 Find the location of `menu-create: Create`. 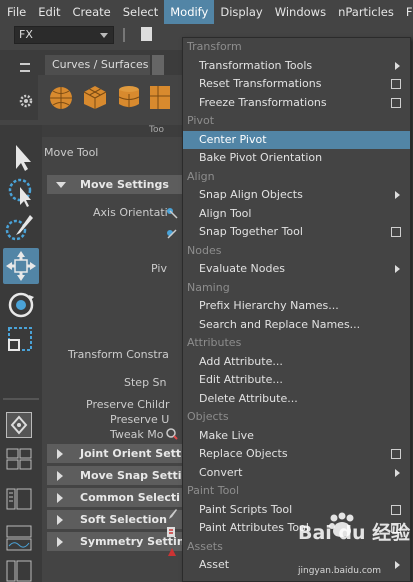

menu-create: Create is located at coordinates (92, 12).